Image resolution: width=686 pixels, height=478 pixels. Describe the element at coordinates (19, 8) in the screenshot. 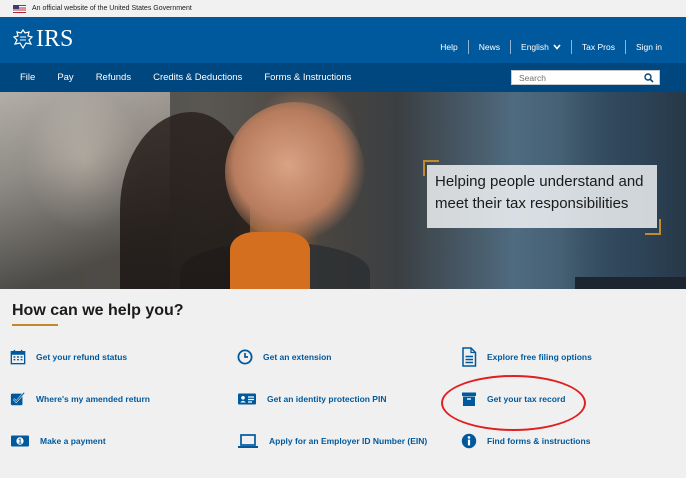

I see `us-flag-icon` at that location.